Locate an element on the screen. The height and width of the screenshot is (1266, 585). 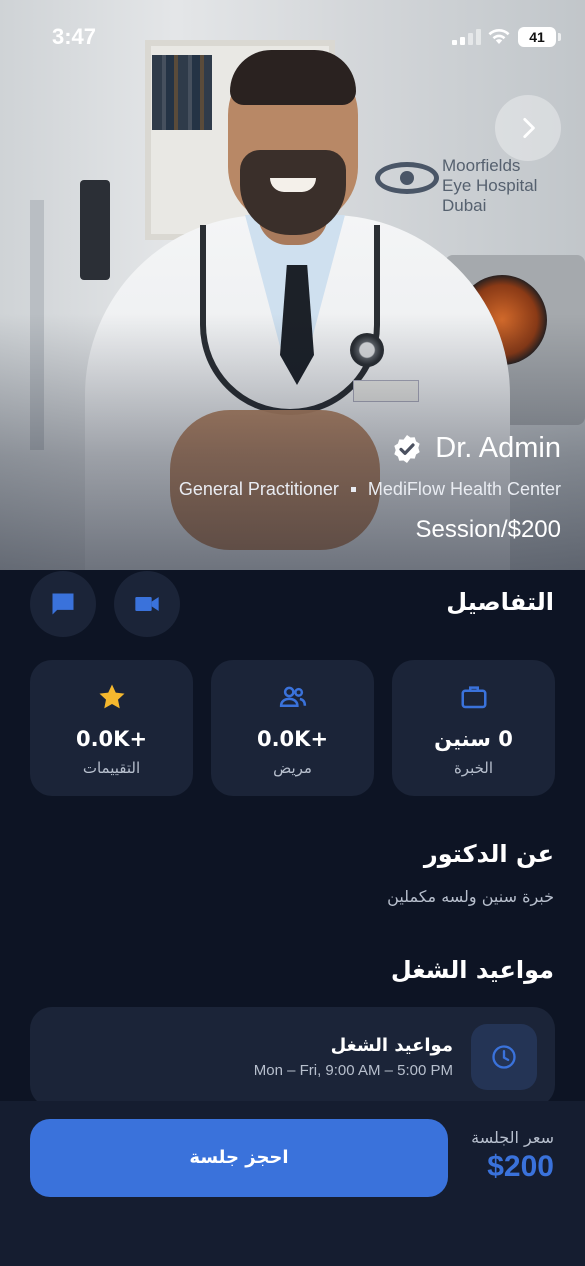
price-value: $200 is located at coordinates (520, 1166).